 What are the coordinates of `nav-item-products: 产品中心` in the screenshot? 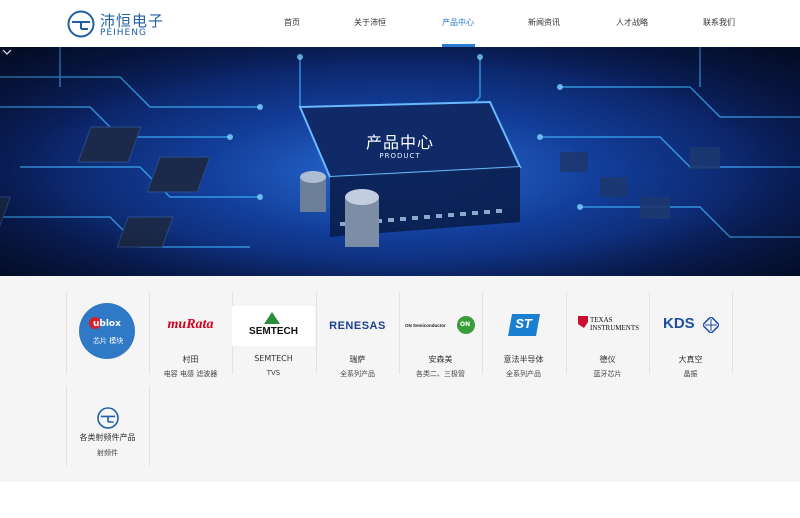 It's located at (458, 22).